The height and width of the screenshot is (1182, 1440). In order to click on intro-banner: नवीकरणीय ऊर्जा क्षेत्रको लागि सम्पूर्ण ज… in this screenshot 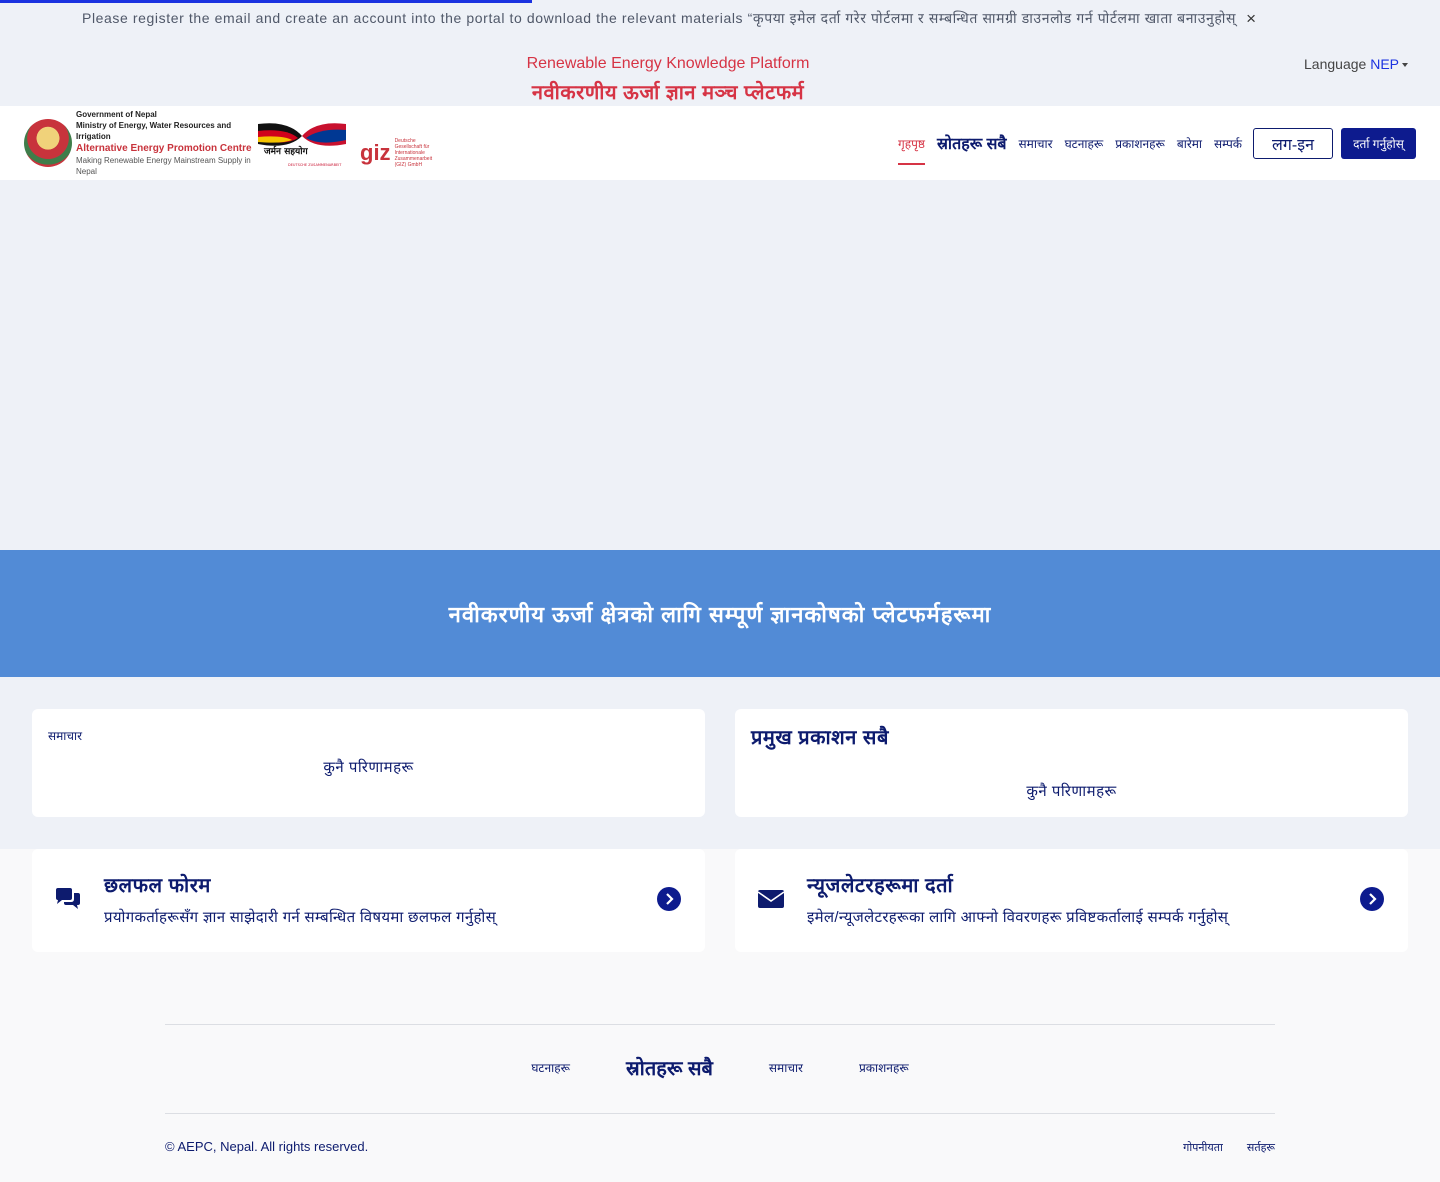, I will do `click(720, 613)`.